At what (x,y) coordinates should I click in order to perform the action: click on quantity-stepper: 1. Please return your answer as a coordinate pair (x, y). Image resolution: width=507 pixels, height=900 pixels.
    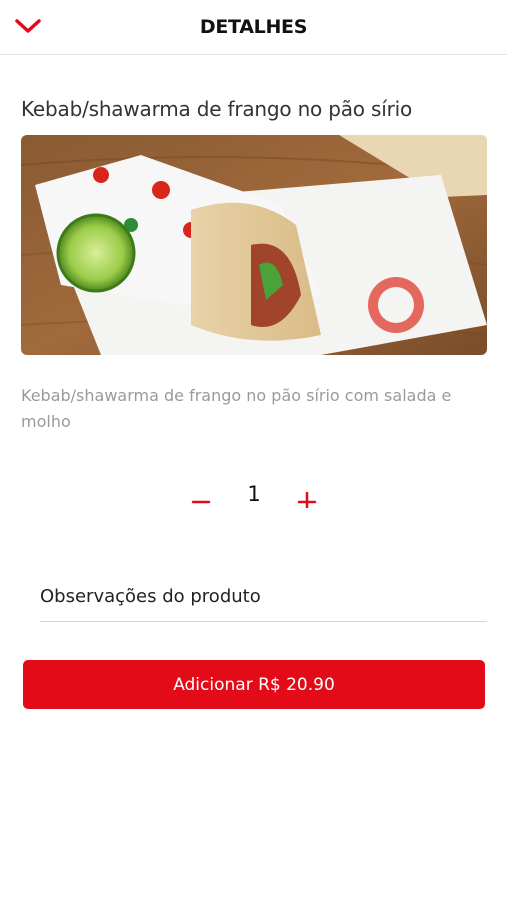
    Looking at the image, I should click on (253, 500).